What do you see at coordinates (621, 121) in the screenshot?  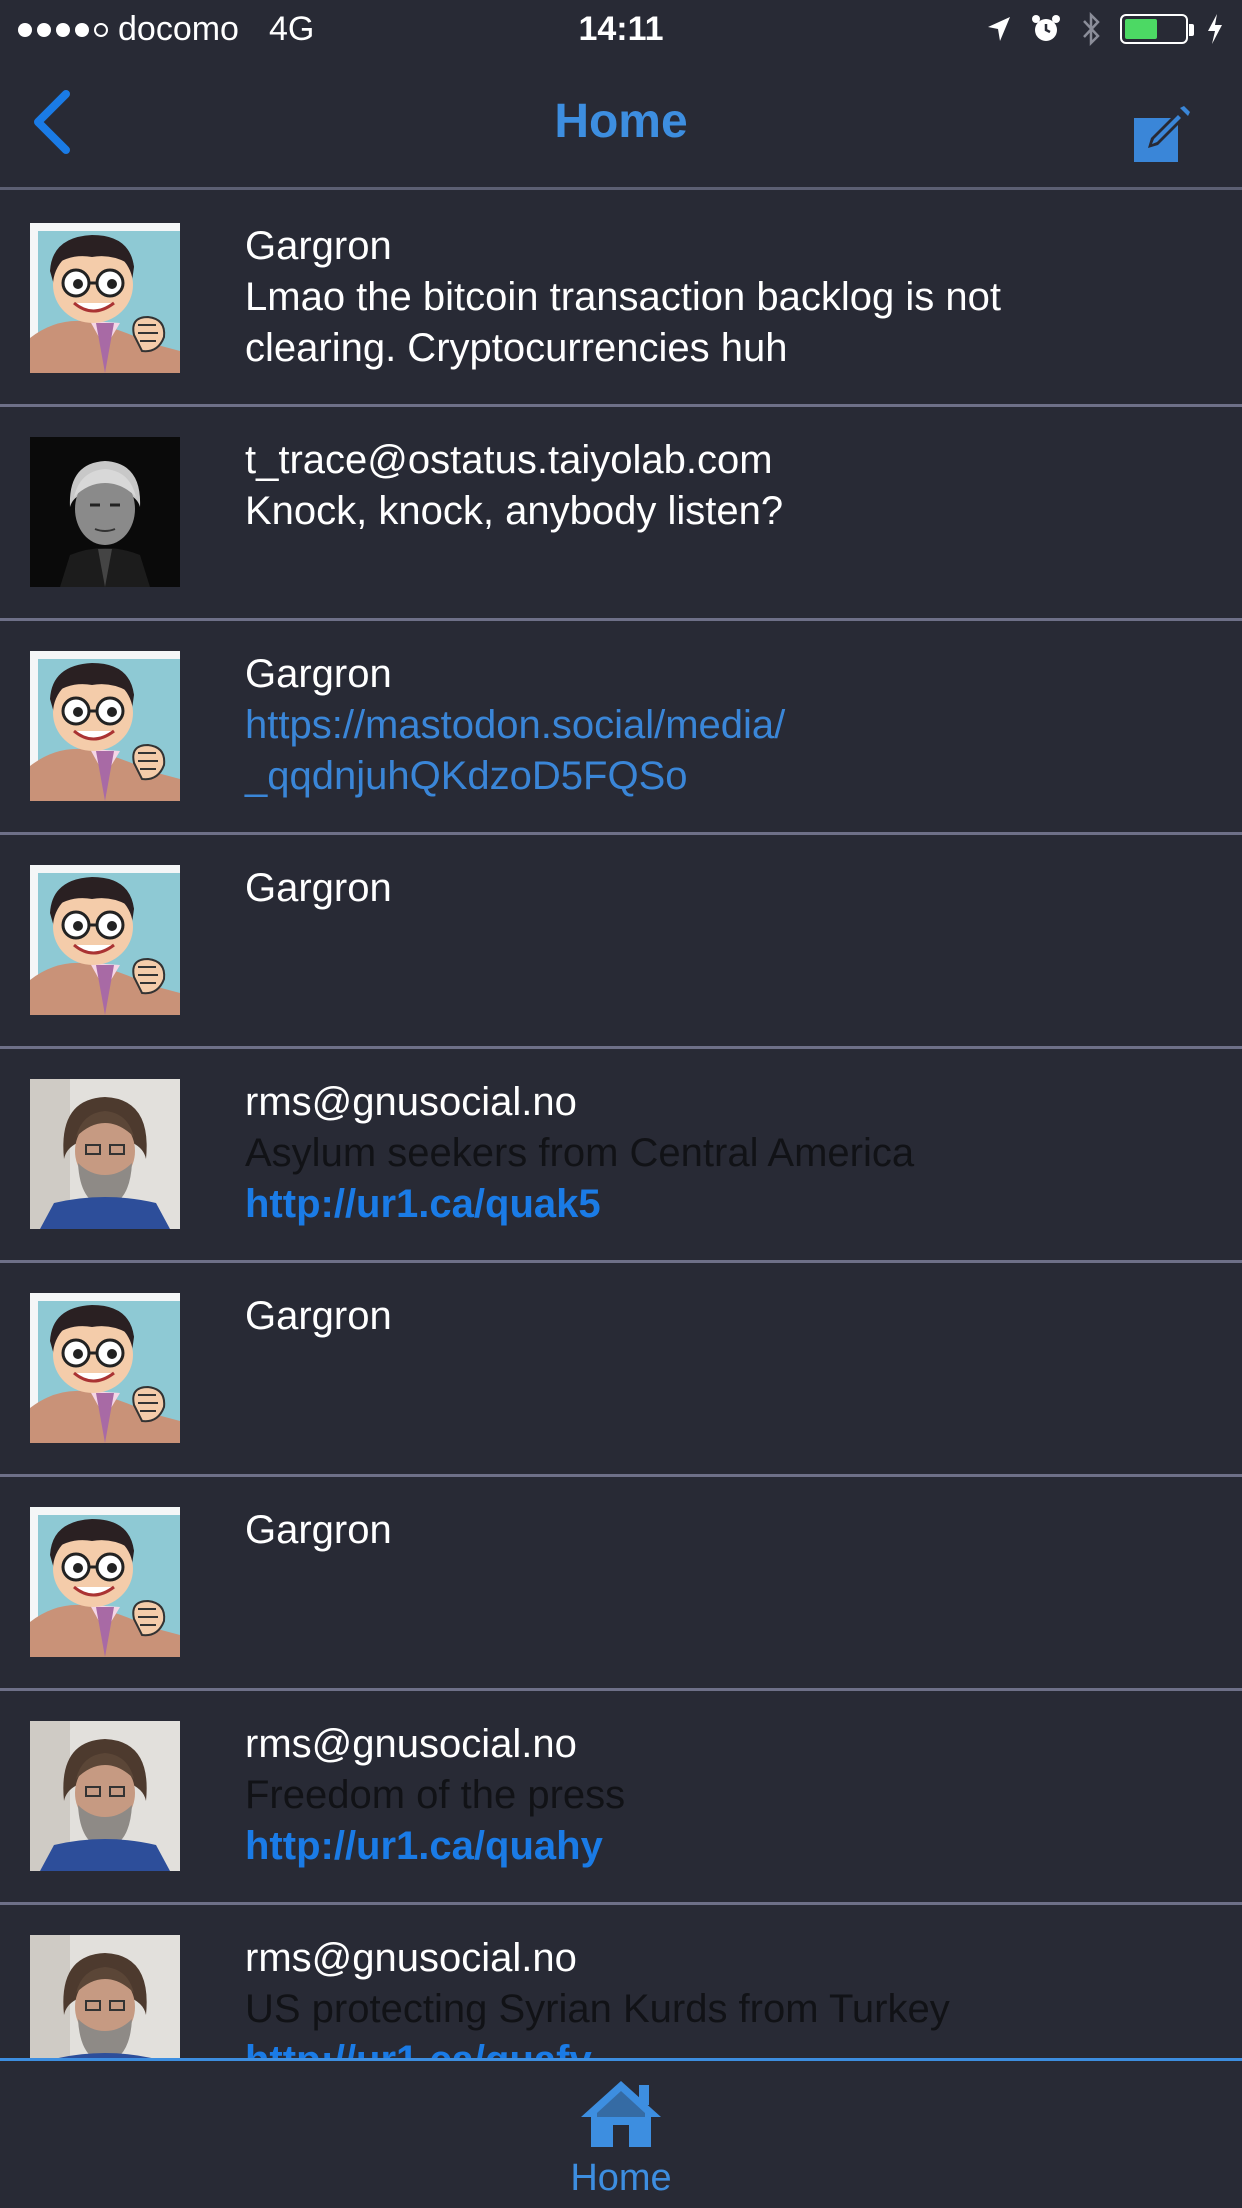 I see `page-title: Home` at bounding box center [621, 121].